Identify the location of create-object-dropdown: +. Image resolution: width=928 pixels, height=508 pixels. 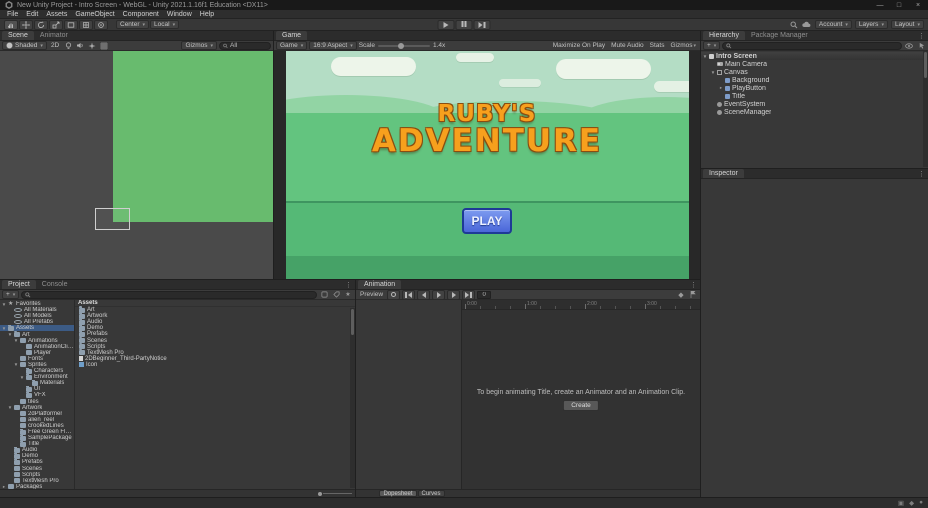
(712, 45).